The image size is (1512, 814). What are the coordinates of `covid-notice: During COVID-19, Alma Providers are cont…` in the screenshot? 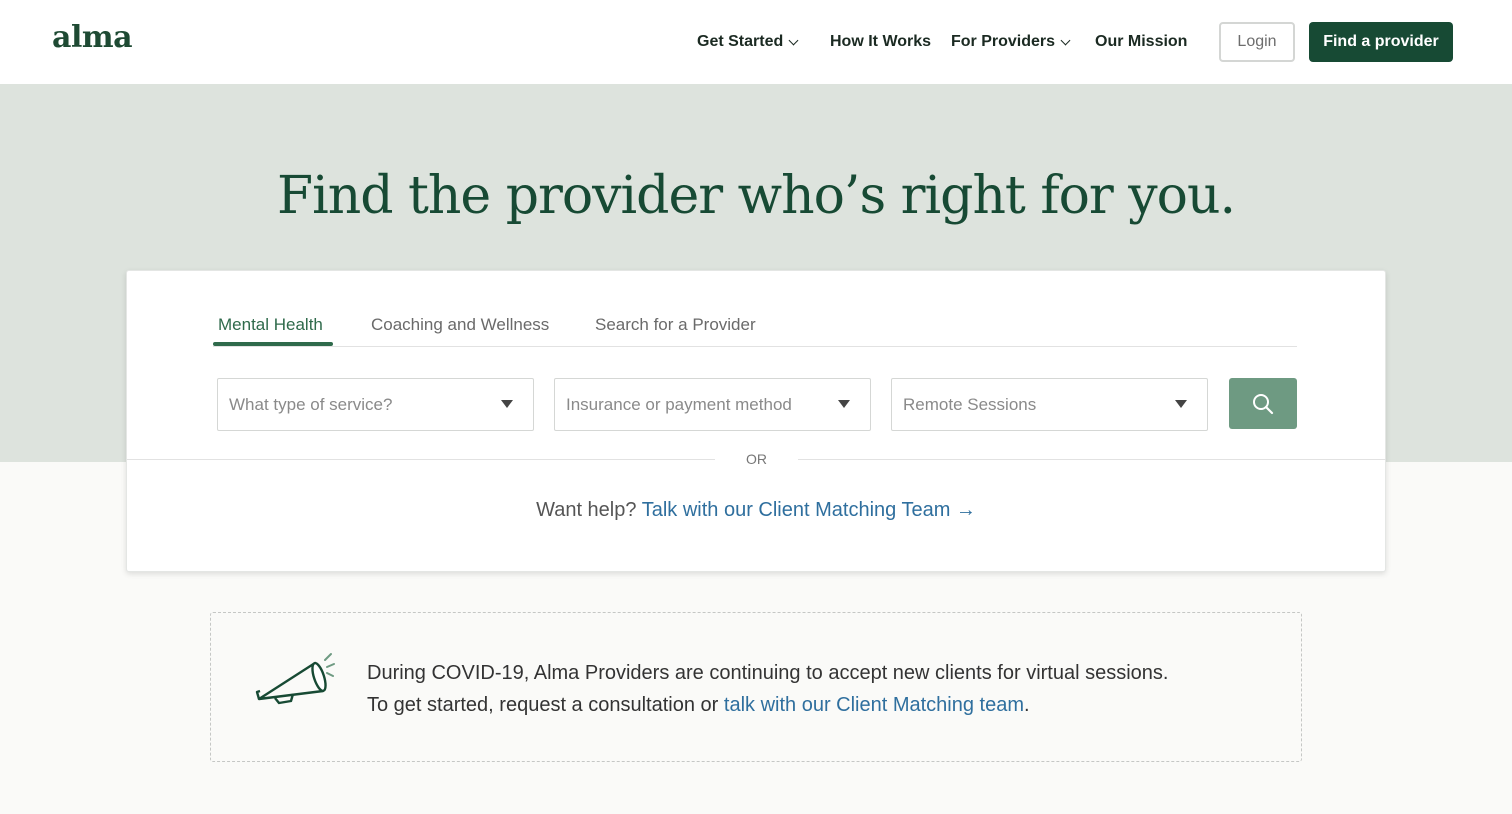 It's located at (756, 687).